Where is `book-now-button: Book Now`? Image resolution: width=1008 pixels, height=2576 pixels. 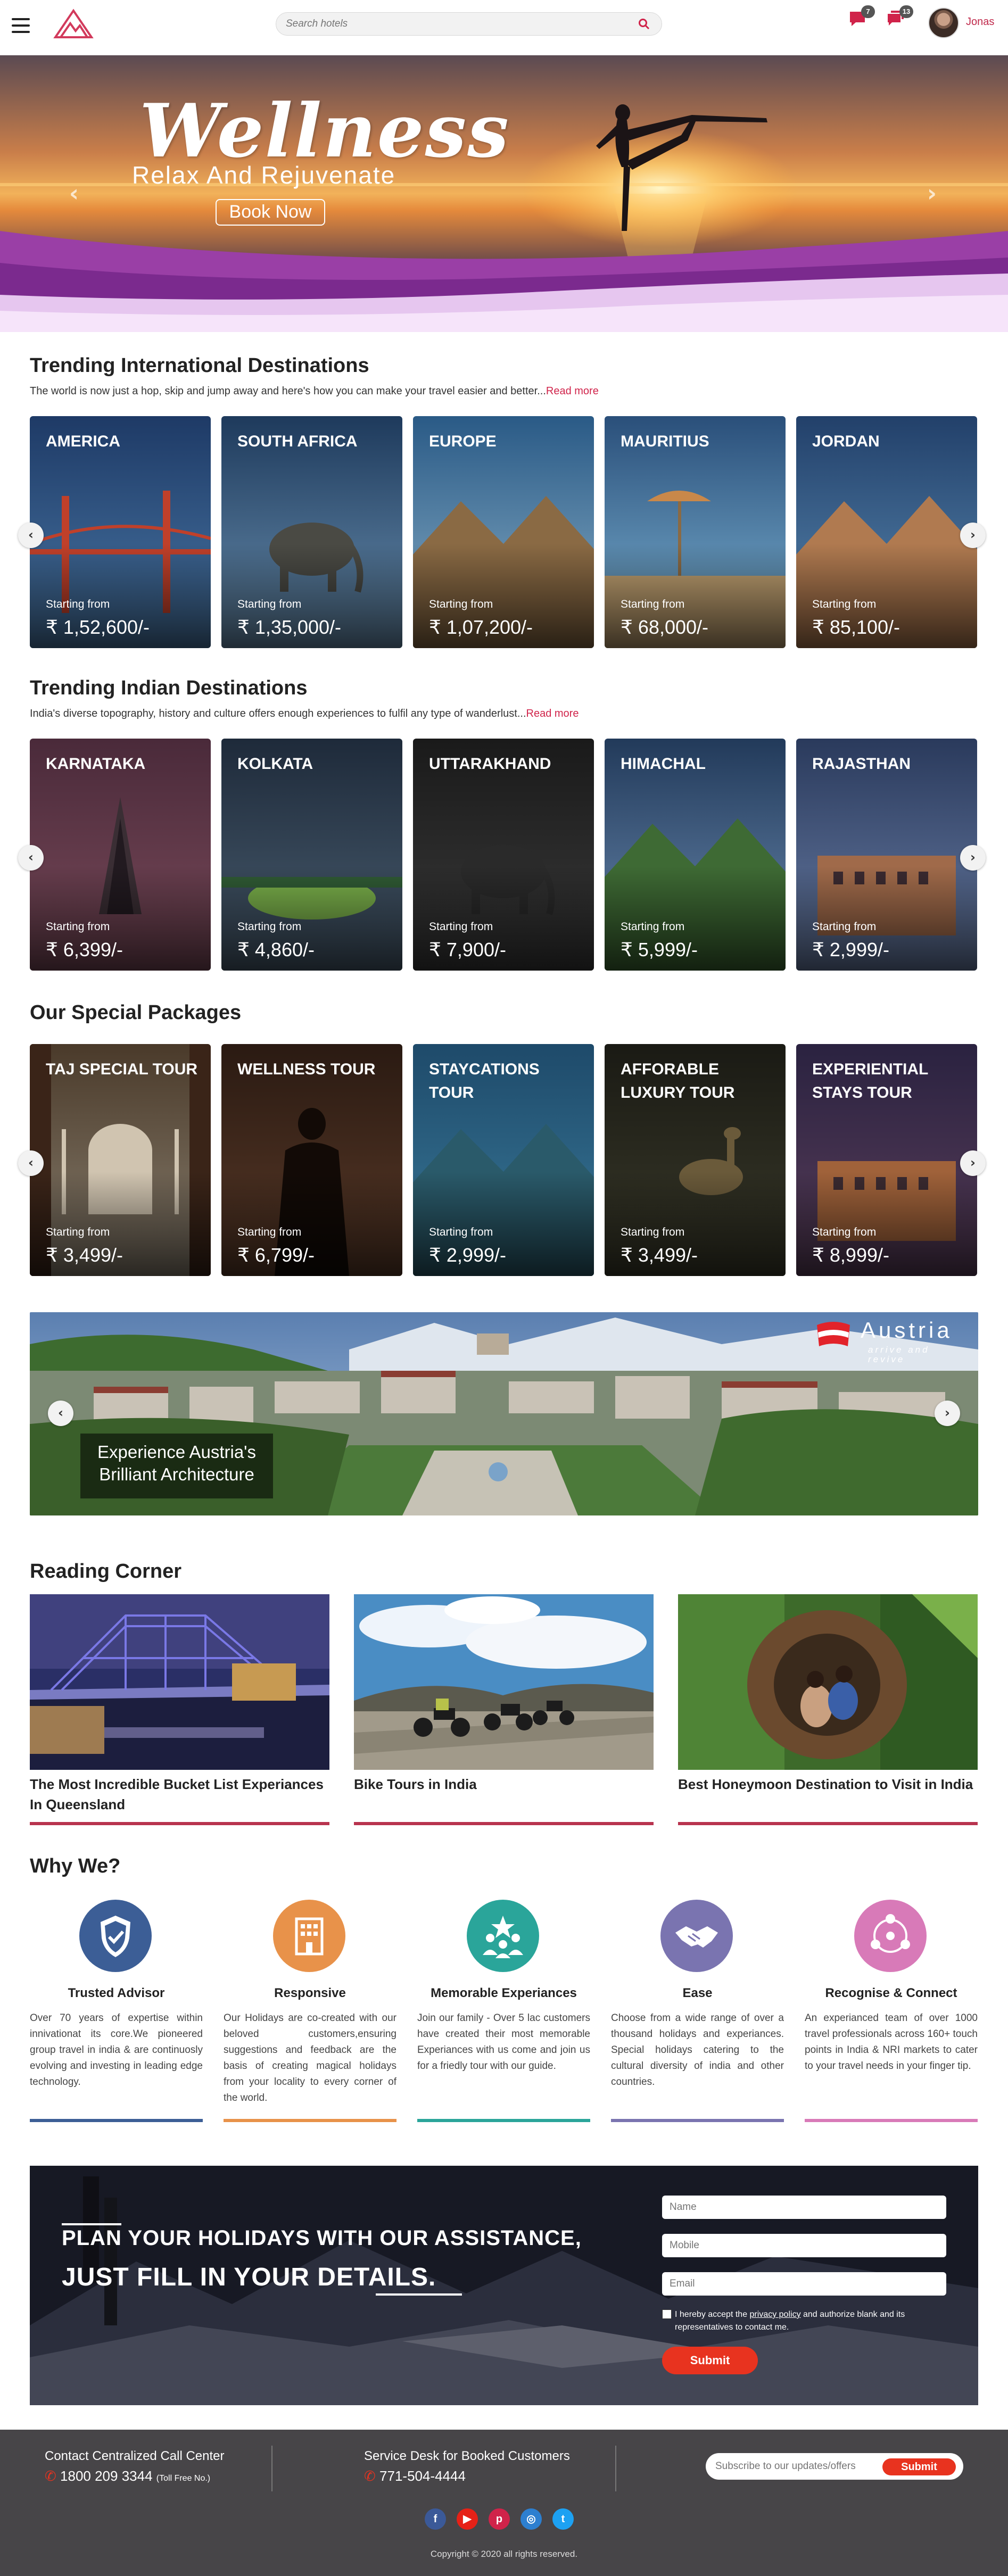
book-now-button: Book Now is located at coordinates (270, 212).